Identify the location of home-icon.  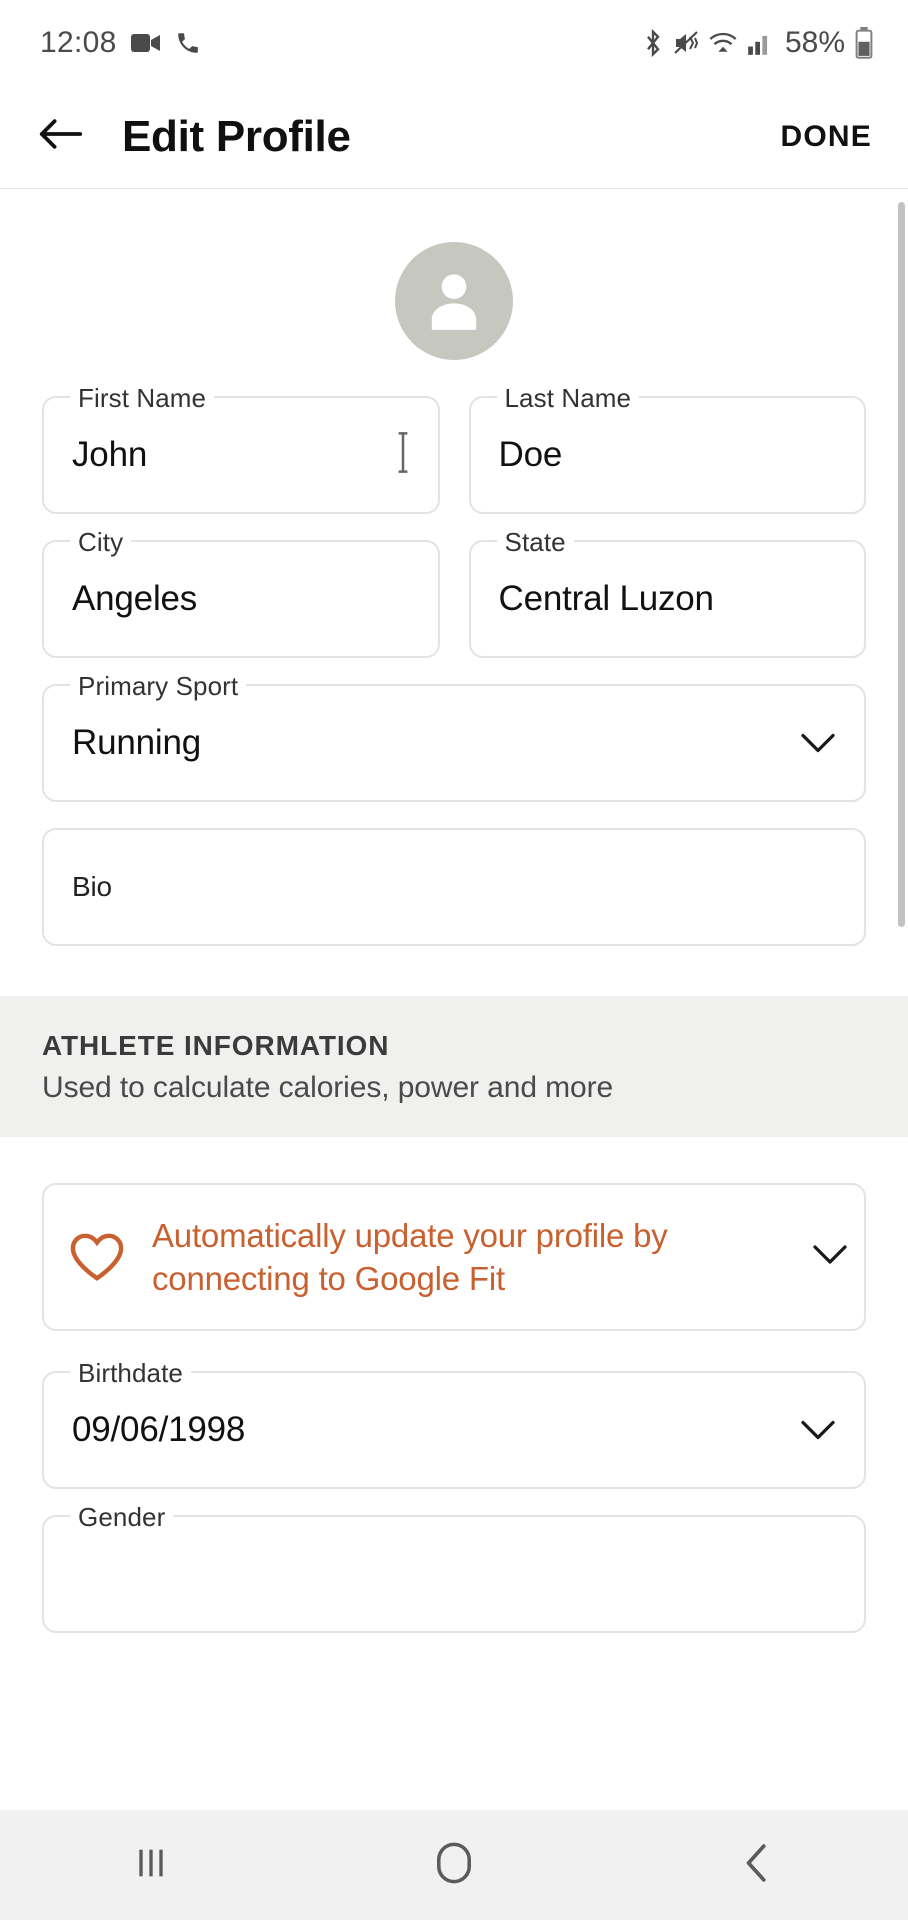
(454, 1865).